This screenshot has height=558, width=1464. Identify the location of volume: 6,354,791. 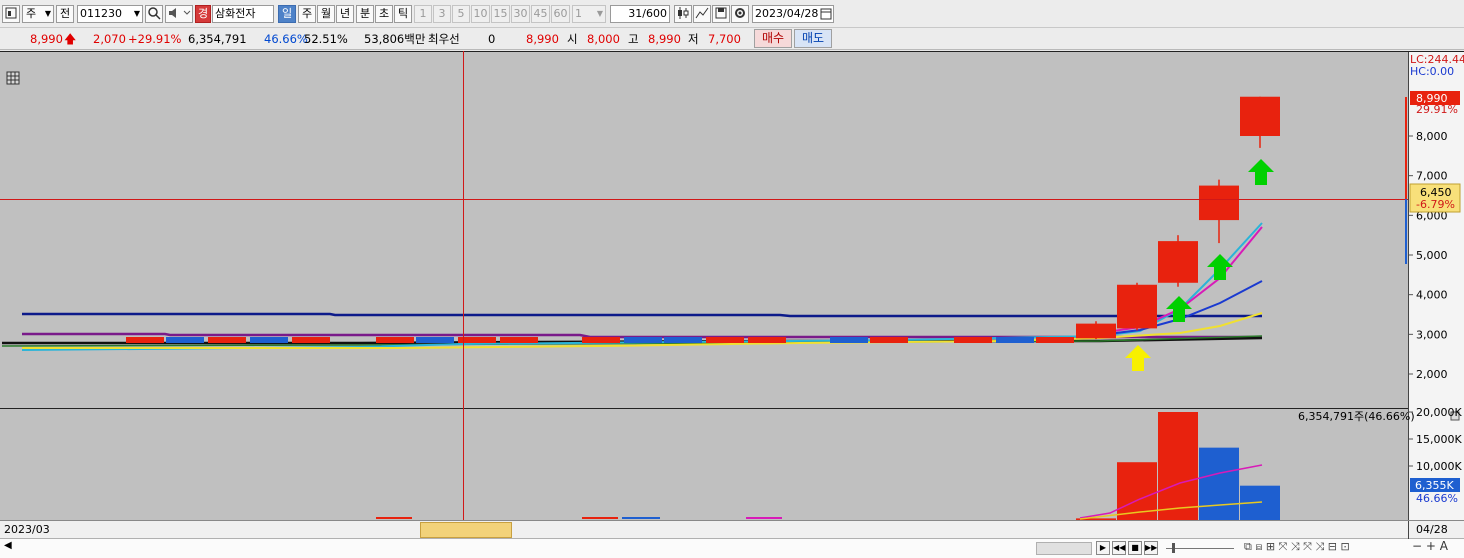
(217, 39).